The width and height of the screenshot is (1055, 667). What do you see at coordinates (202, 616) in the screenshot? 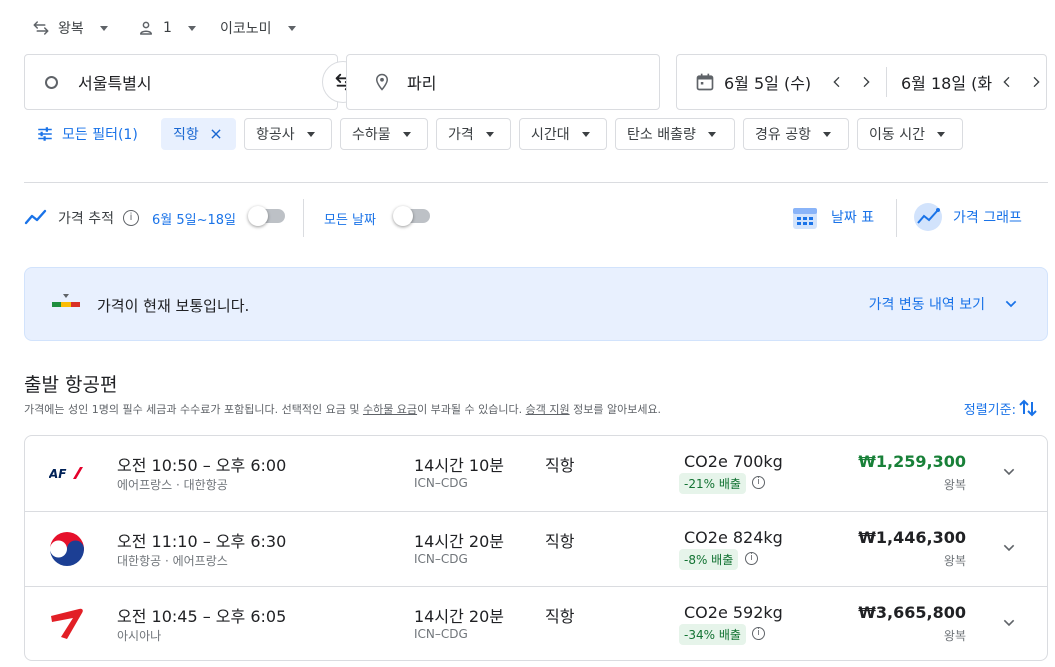
I see `flight-times: 오전 10:45 – 오후 6:05` at bounding box center [202, 616].